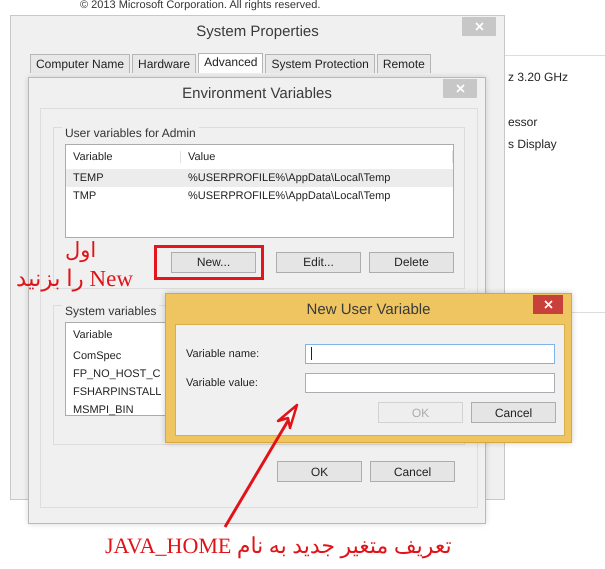 This screenshot has height=569, width=605. What do you see at coordinates (200, 5) in the screenshot?
I see `copyright-text: © 2013 Microsoft Corporation. All rights reserved.` at bounding box center [200, 5].